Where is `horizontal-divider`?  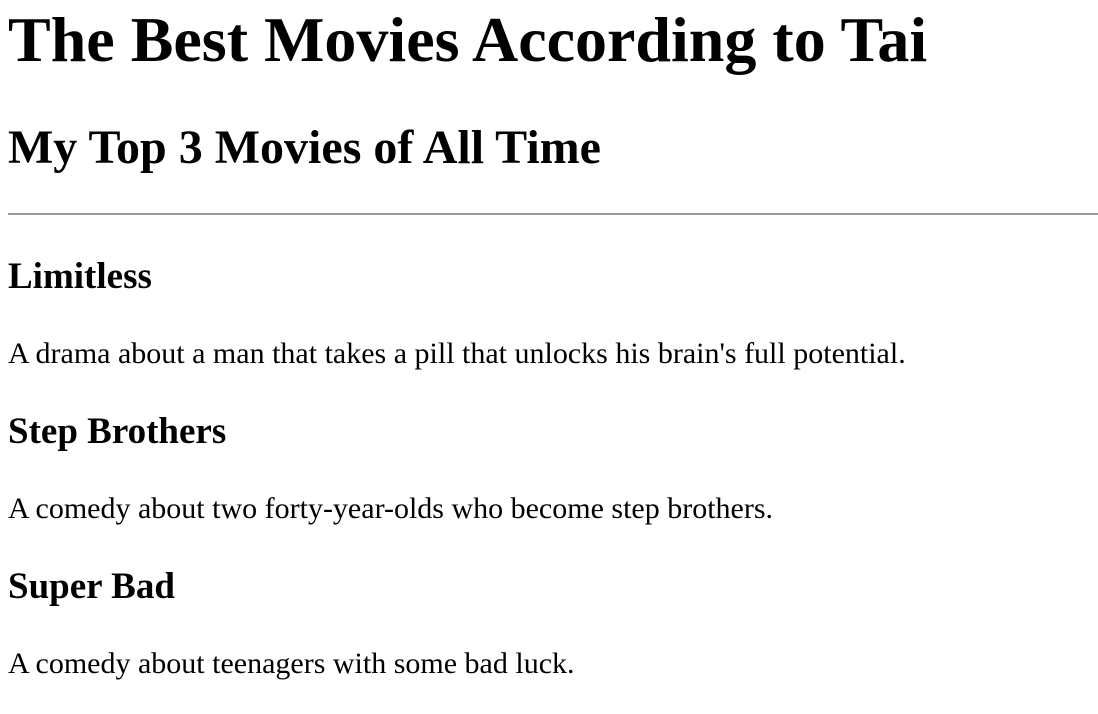 horizontal-divider is located at coordinates (553, 214).